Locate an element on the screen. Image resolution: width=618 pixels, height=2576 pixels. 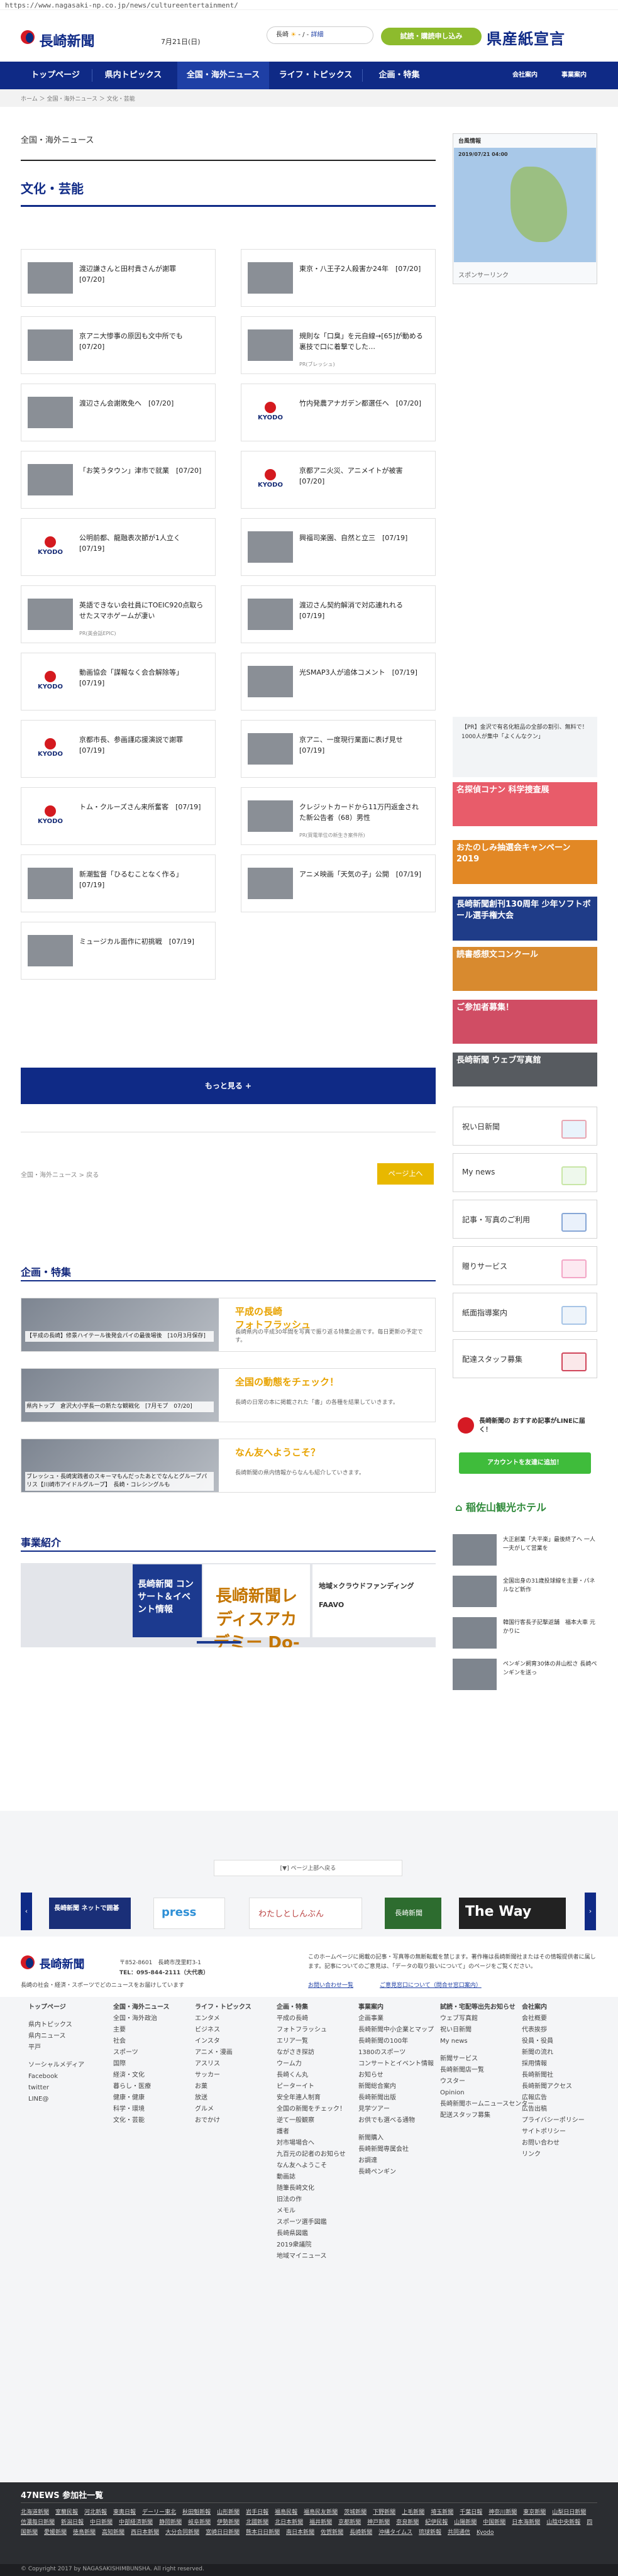
footer-link: 役員・役員 is located at coordinates (554, 2041).